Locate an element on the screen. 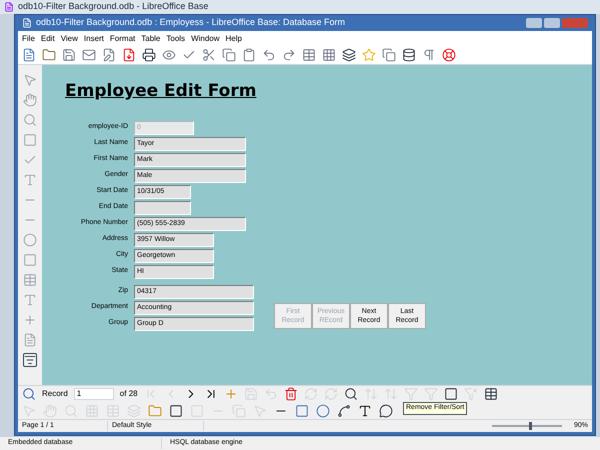  box-icon is located at coordinates (30, 260).